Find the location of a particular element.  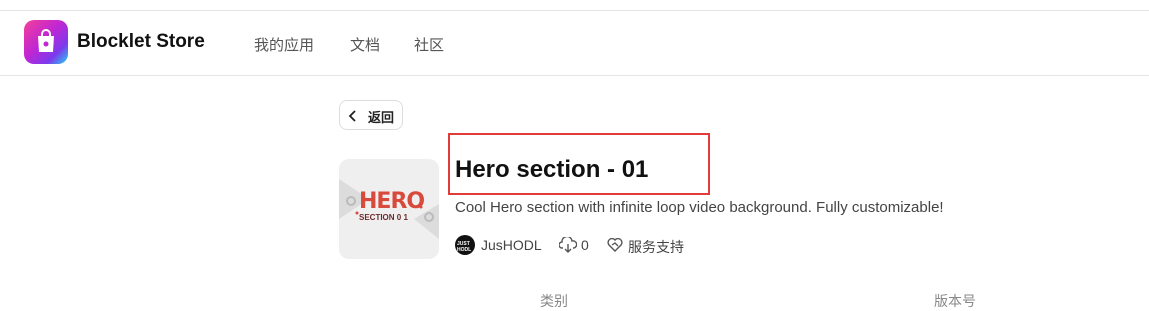

store-logo is located at coordinates (46, 42).